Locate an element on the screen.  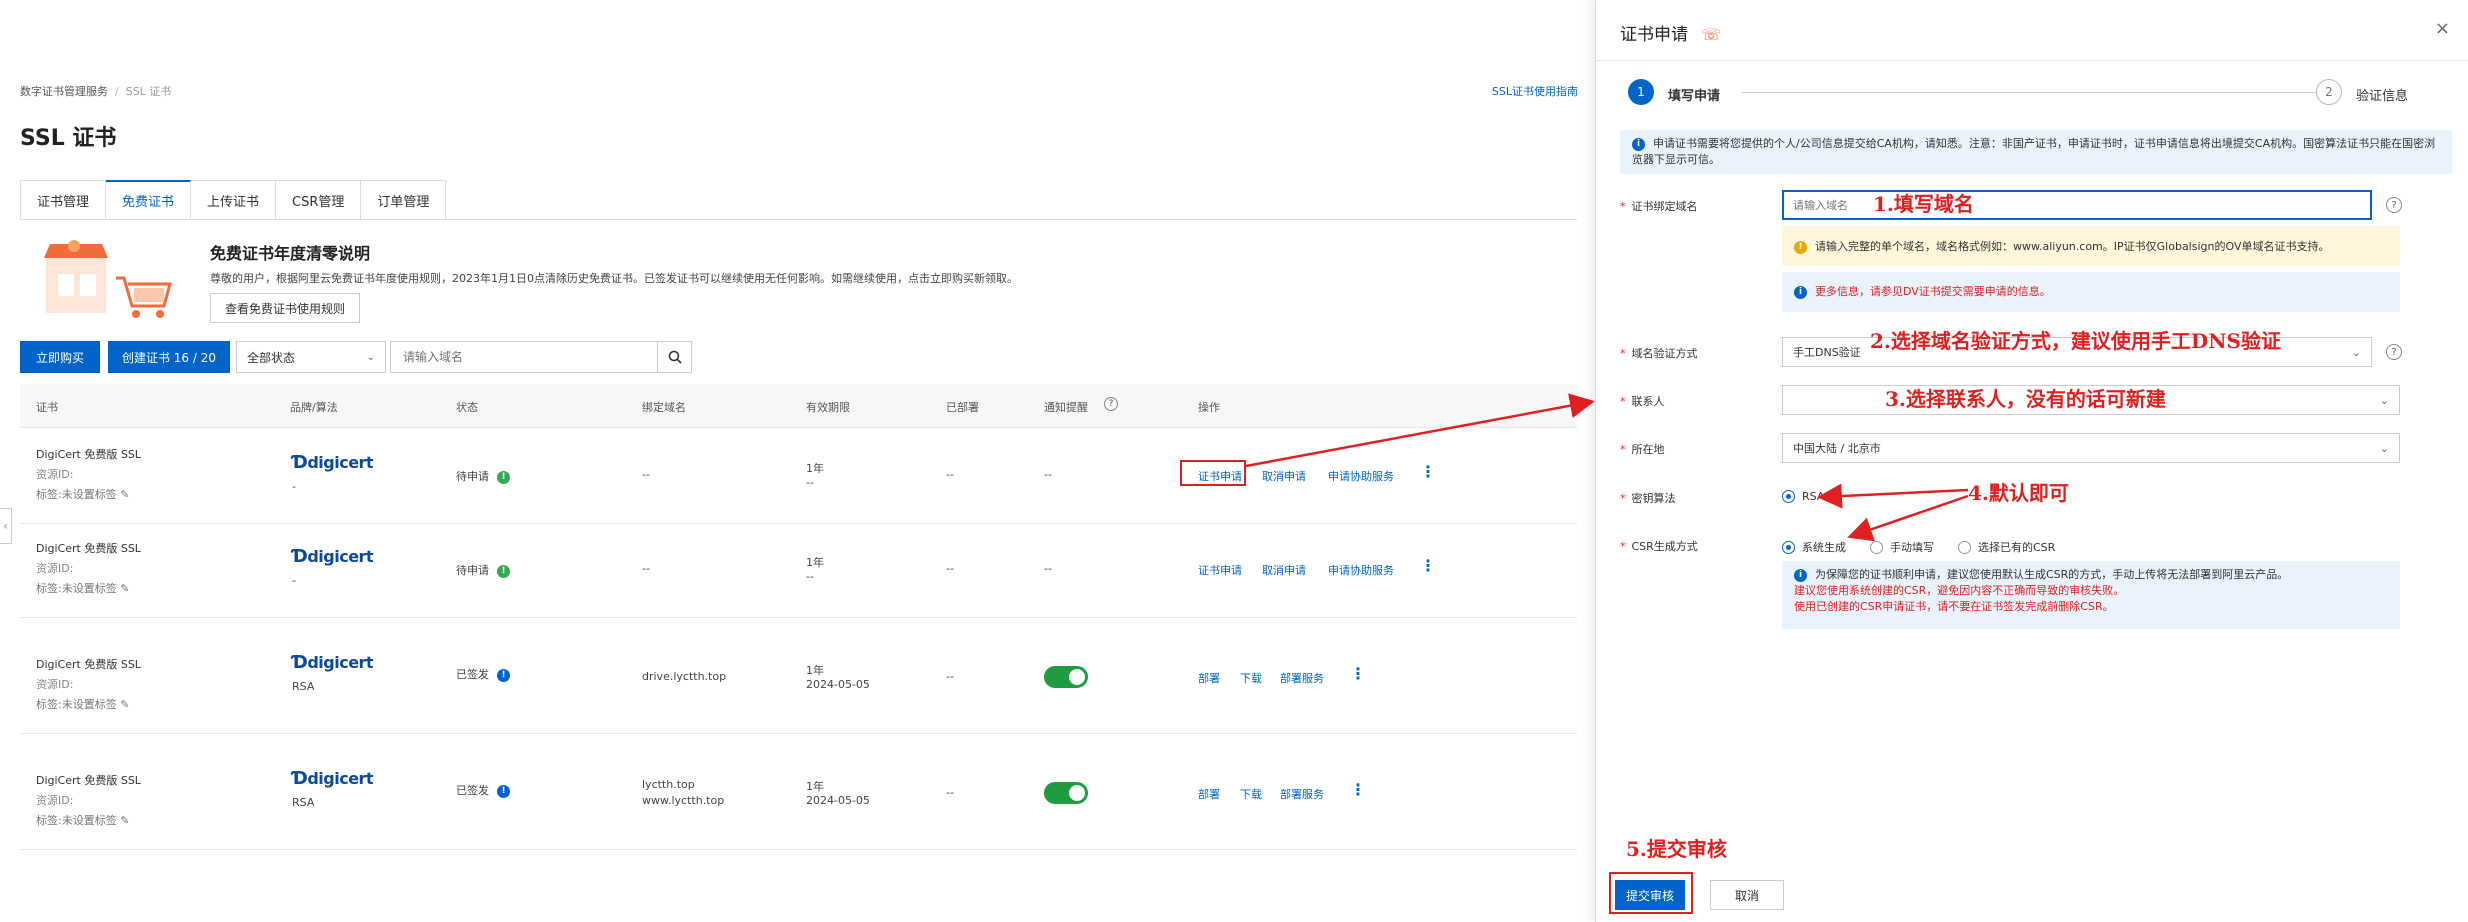
csr-existing-radio: 选择已有的CSR is located at coordinates (2006, 547).